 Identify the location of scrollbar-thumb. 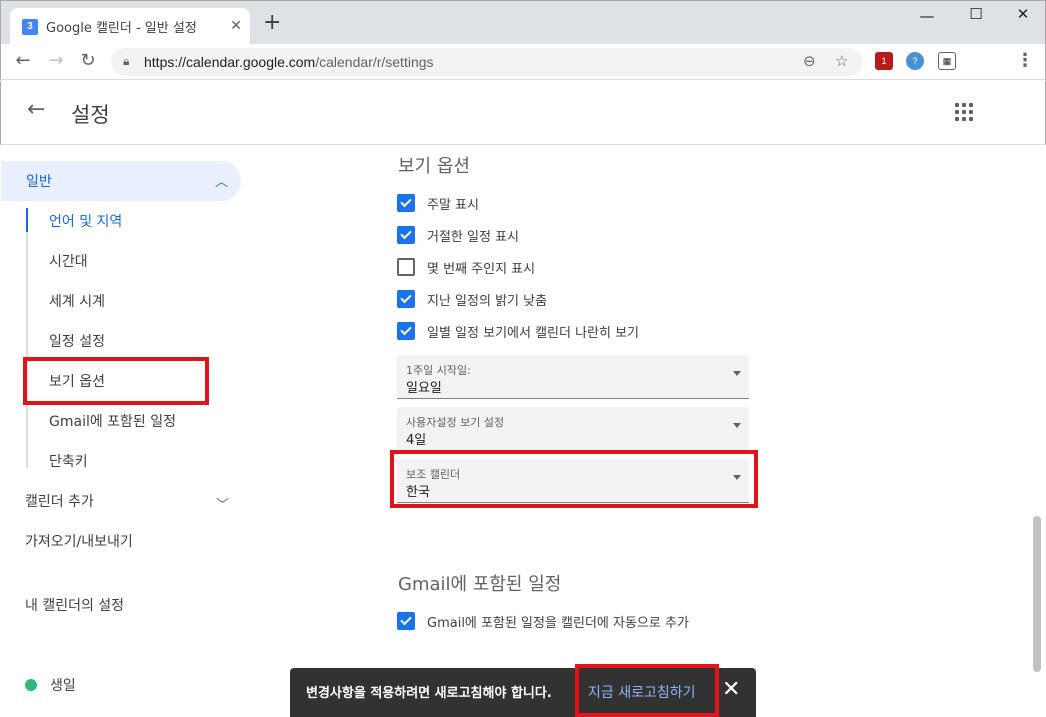
(1037, 594).